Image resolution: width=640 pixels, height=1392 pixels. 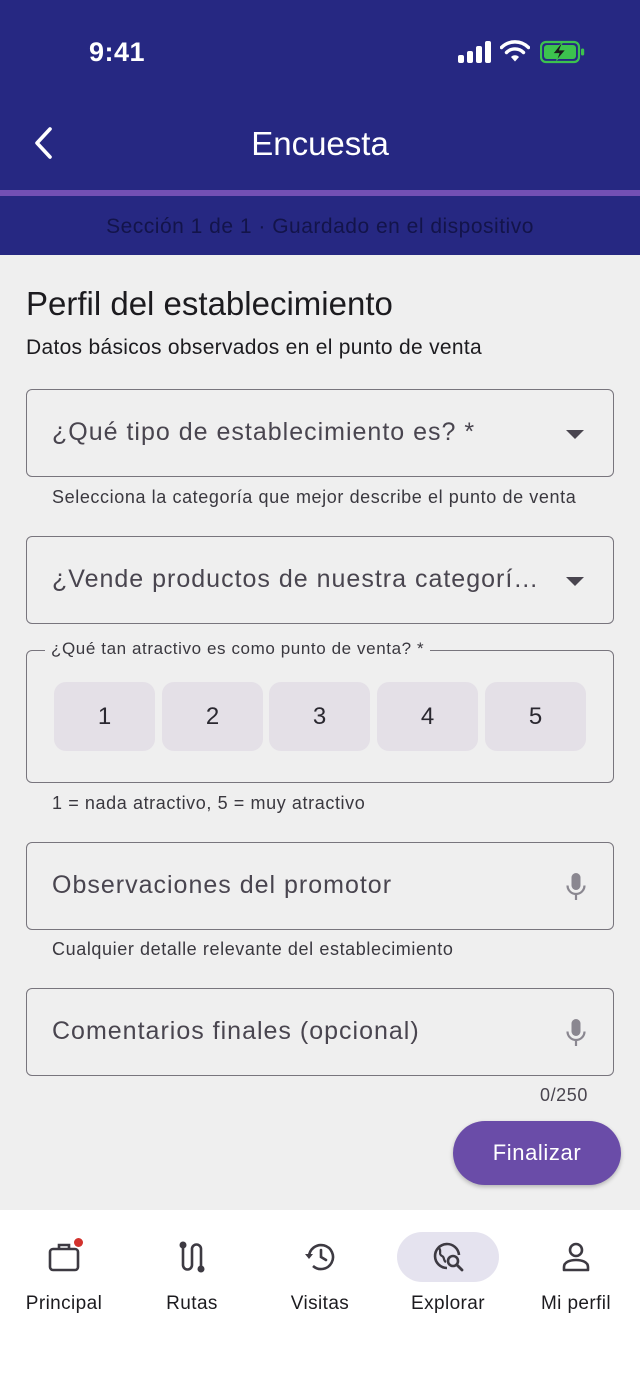 What do you see at coordinates (576, 1257) in the screenshot?
I see `person-icon` at bounding box center [576, 1257].